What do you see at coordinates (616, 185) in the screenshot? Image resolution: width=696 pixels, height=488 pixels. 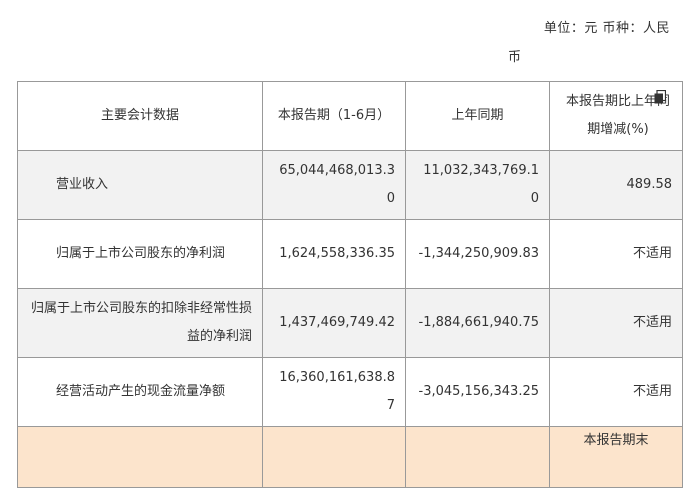 I see `row-change-value: 489.58` at bounding box center [616, 185].